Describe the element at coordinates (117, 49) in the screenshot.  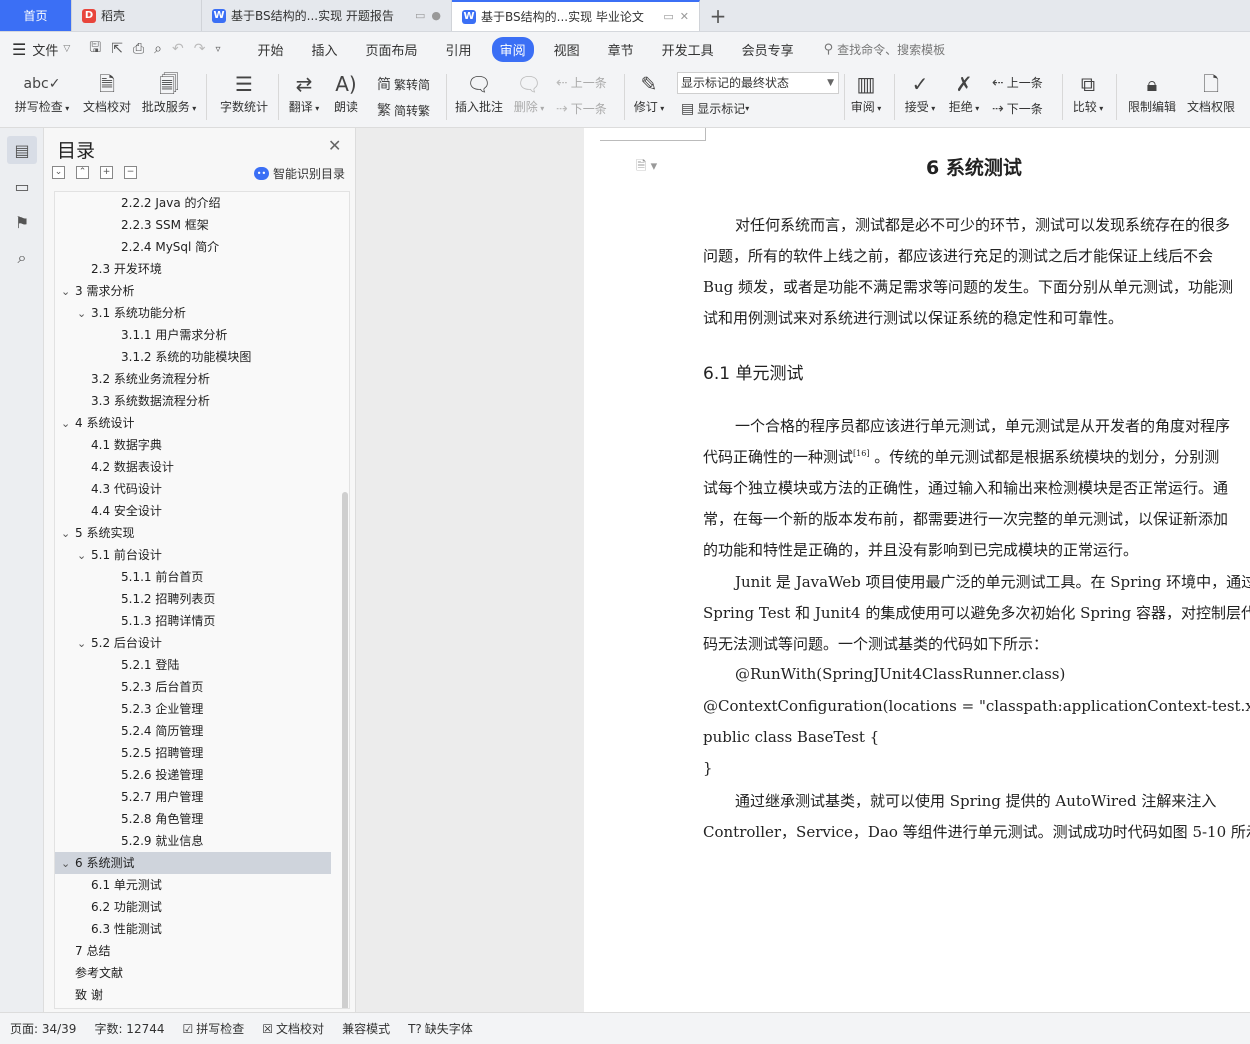
I see `export-icon: ⇱` at that location.